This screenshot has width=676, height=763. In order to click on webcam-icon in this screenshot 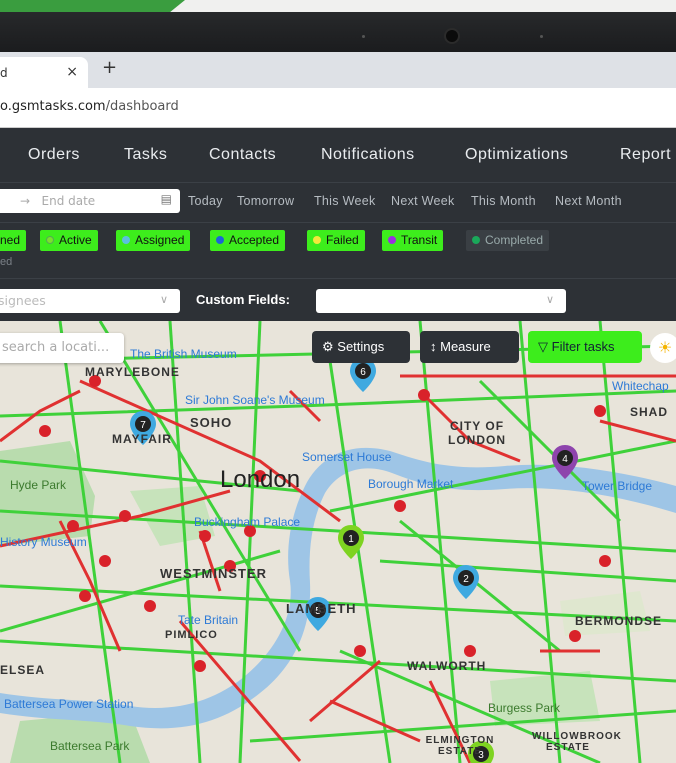, I will do `click(452, 36)`.